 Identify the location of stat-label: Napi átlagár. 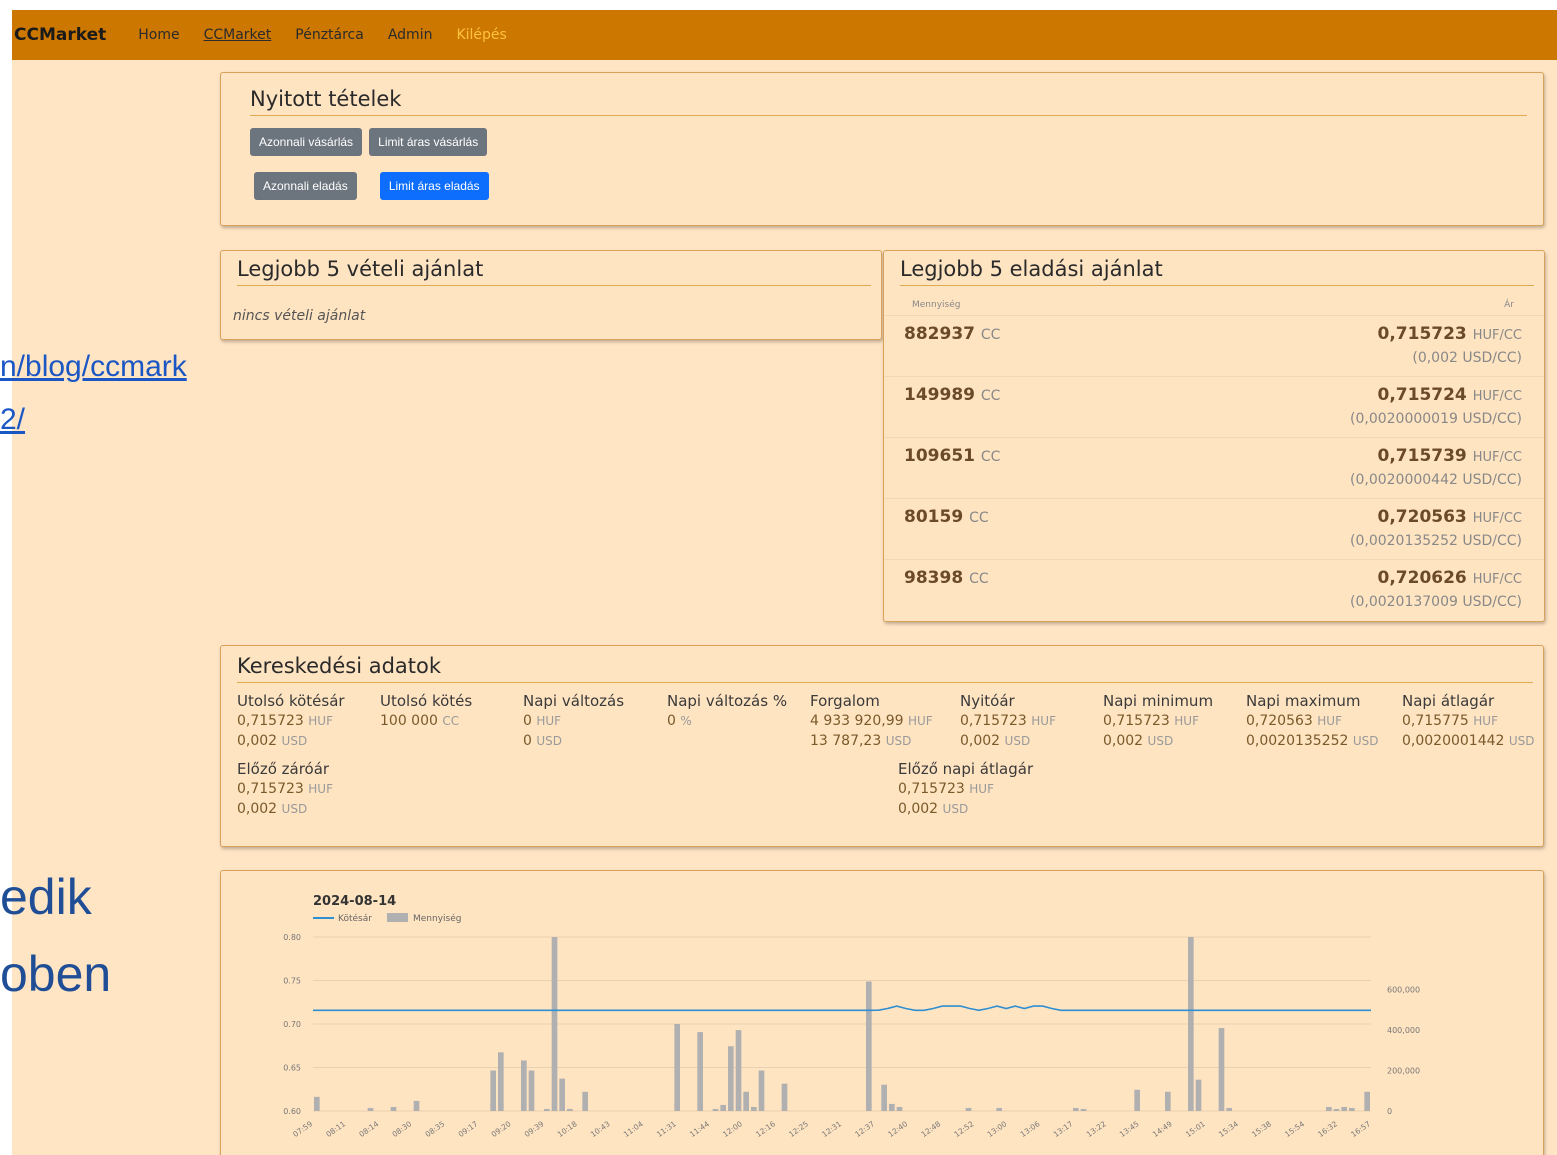
(1448, 701).